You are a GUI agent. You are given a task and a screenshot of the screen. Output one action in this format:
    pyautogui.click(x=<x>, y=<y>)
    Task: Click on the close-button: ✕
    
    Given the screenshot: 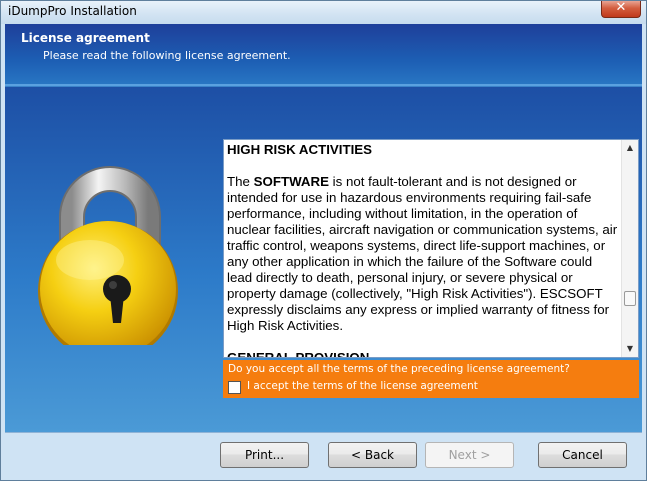 What is the action you would take?
    pyautogui.click(x=621, y=9)
    